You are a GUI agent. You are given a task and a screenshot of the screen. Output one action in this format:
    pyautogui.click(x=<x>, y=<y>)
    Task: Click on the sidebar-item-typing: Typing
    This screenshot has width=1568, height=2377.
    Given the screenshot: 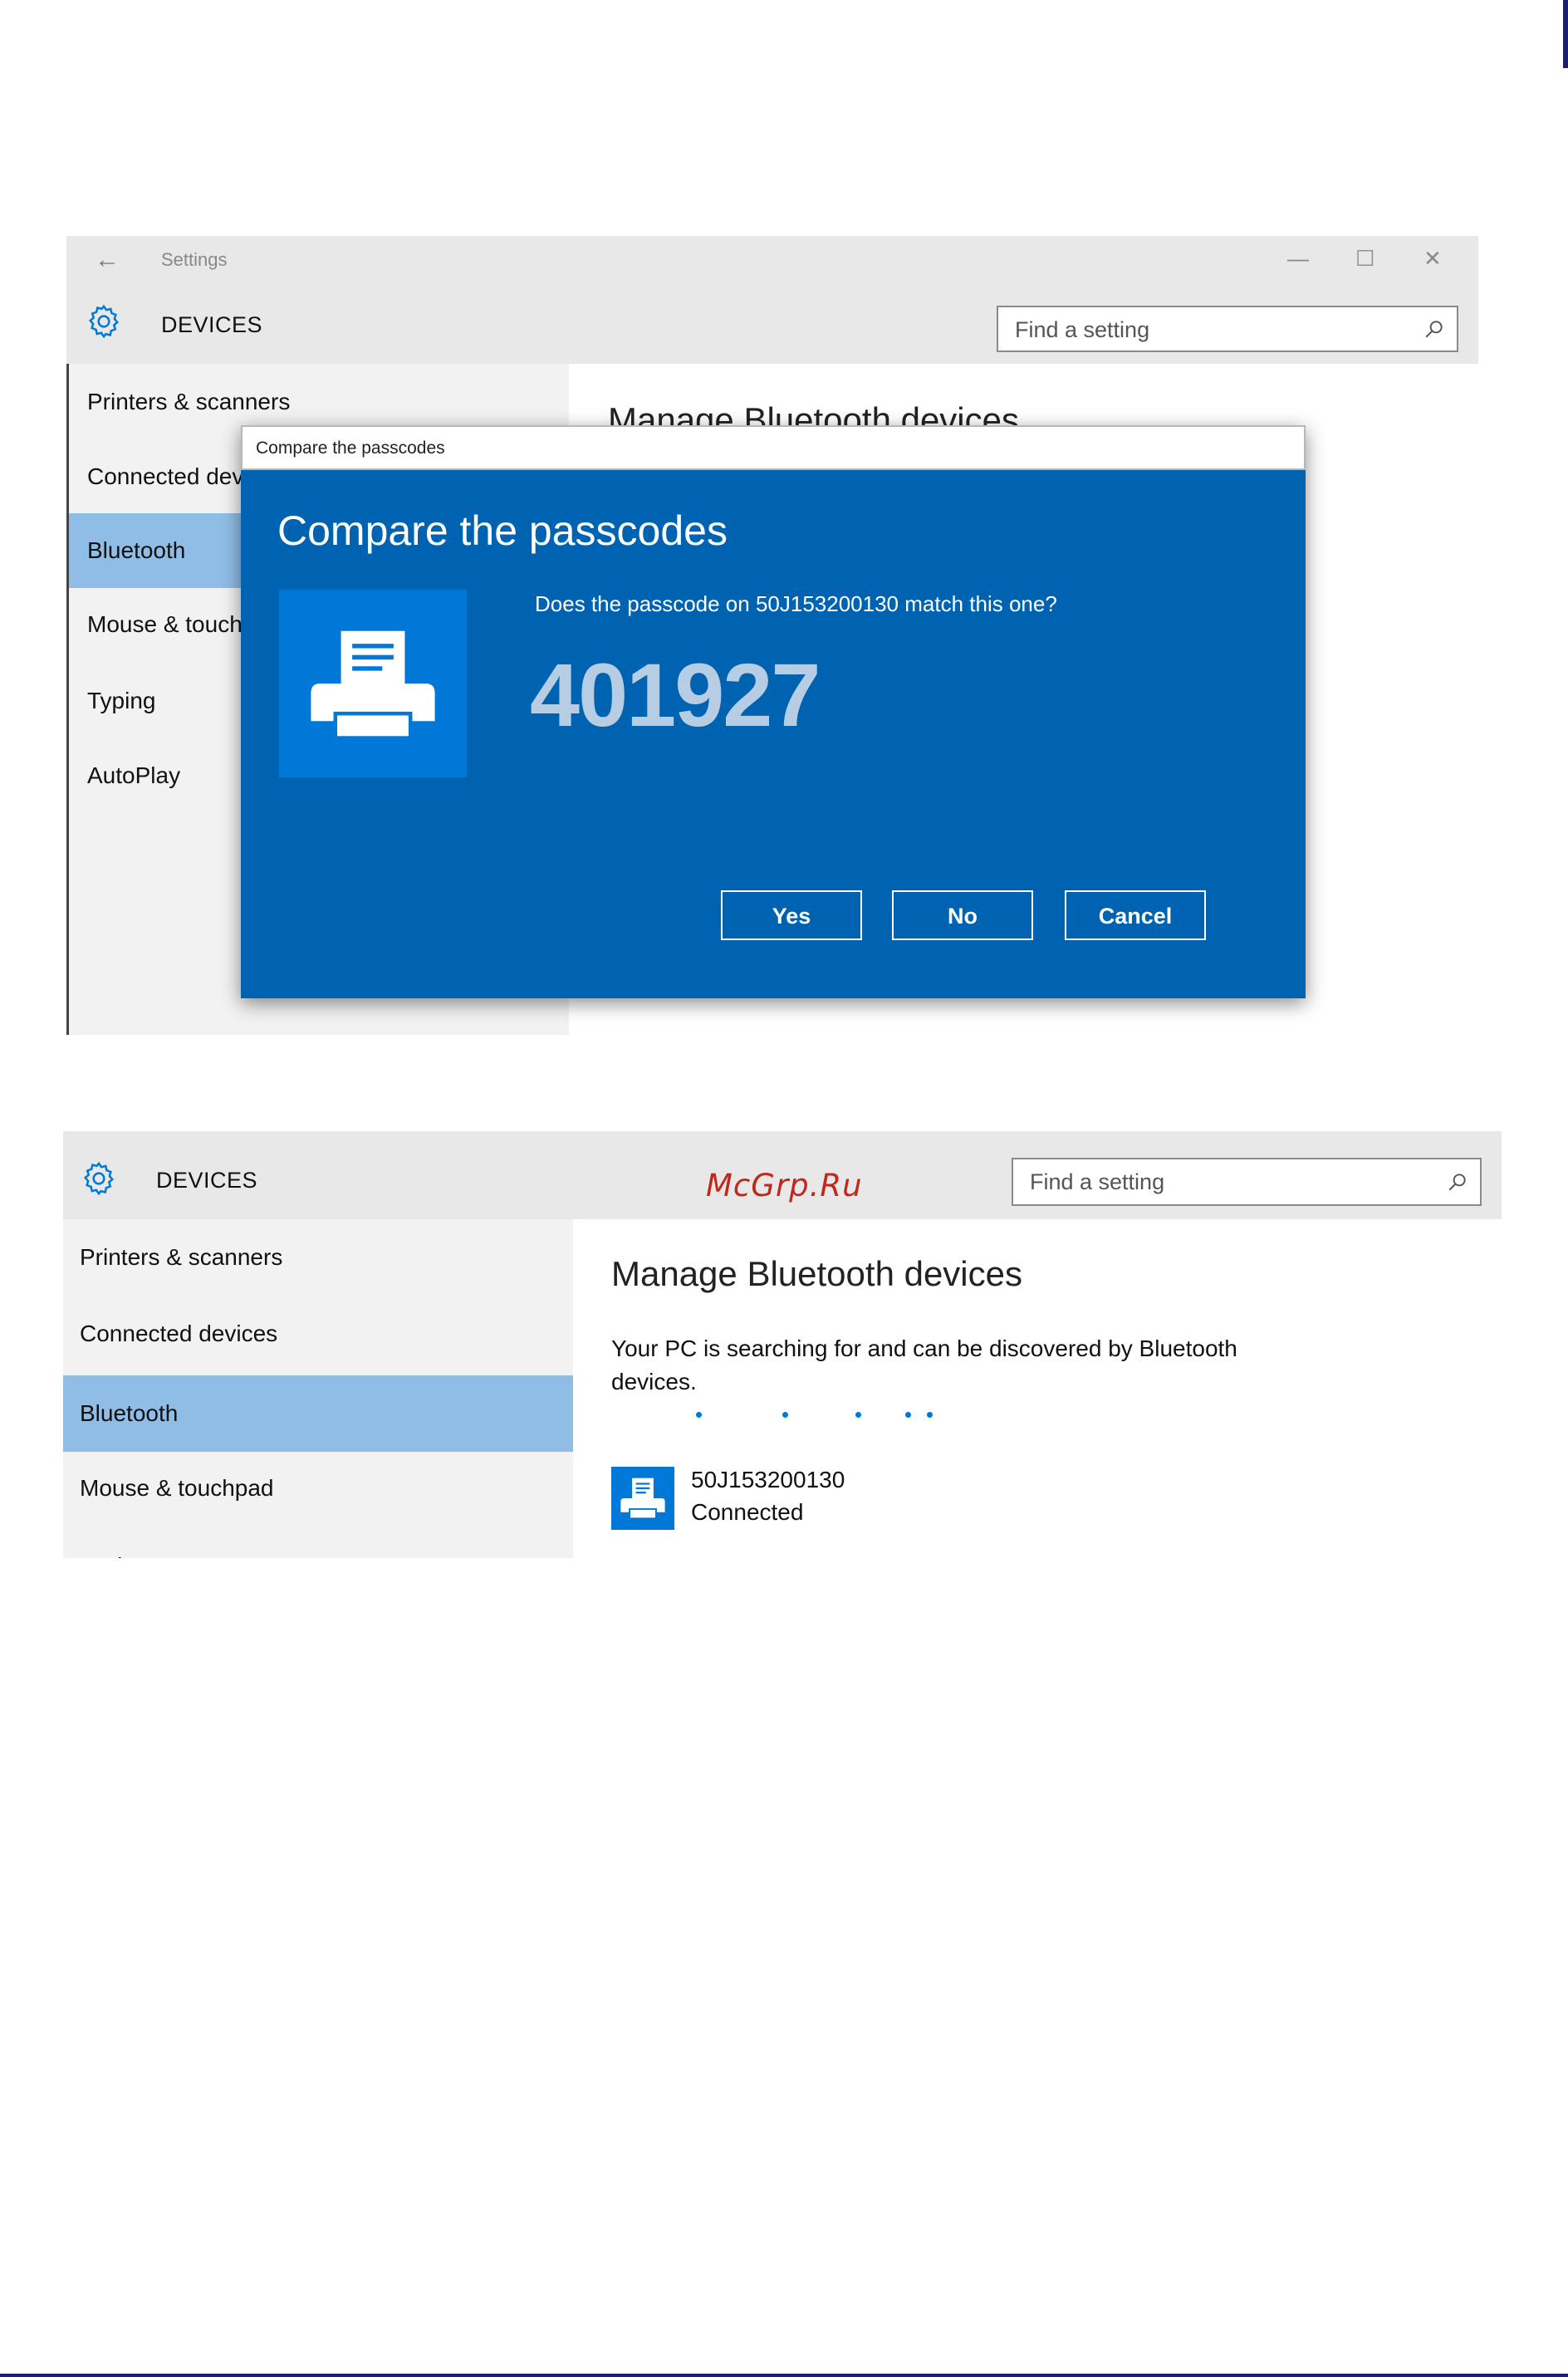 What is the action you would take?
    pyautogui.click(x=318, y=1547)
    